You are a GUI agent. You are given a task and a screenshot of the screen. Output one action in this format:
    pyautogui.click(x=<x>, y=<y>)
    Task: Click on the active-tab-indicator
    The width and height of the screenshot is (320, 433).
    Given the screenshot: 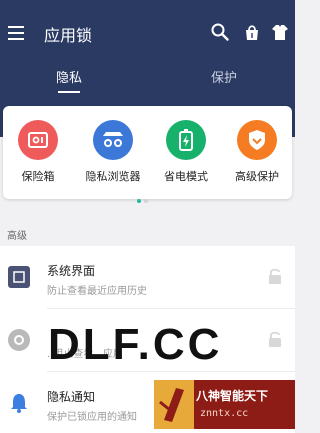 What is the action you would take?
    pyautogui.click(x=69, y=92)
    